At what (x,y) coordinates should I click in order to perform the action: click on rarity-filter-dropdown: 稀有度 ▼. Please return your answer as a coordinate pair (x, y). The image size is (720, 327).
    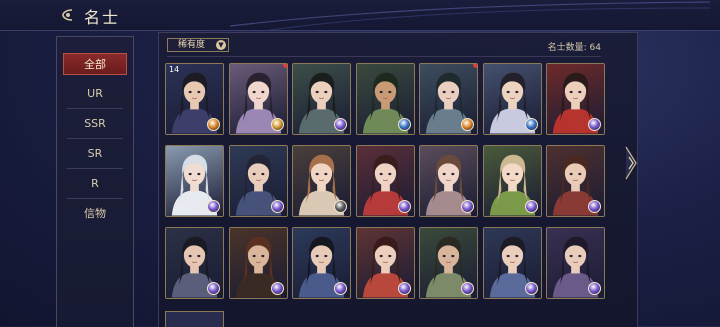
    Looking at the image, I should click on (198, 45).